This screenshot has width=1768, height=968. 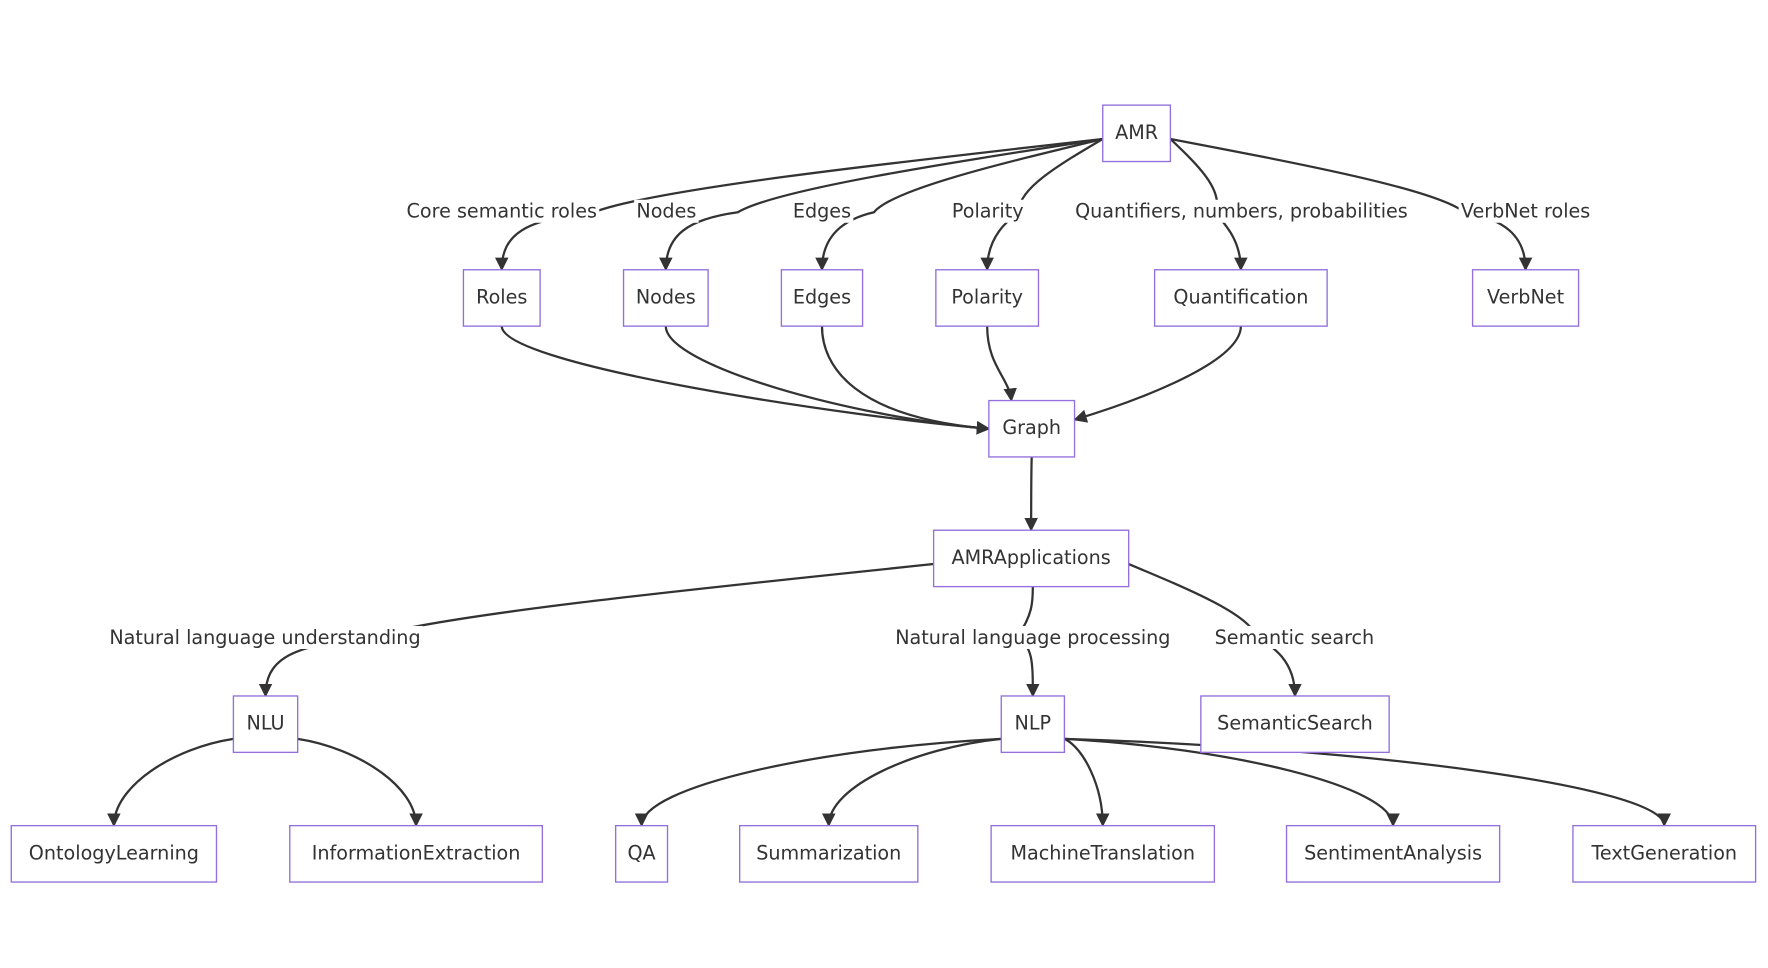 I want to click on node-label: OntologyLearning, so click(x=114, y=852).